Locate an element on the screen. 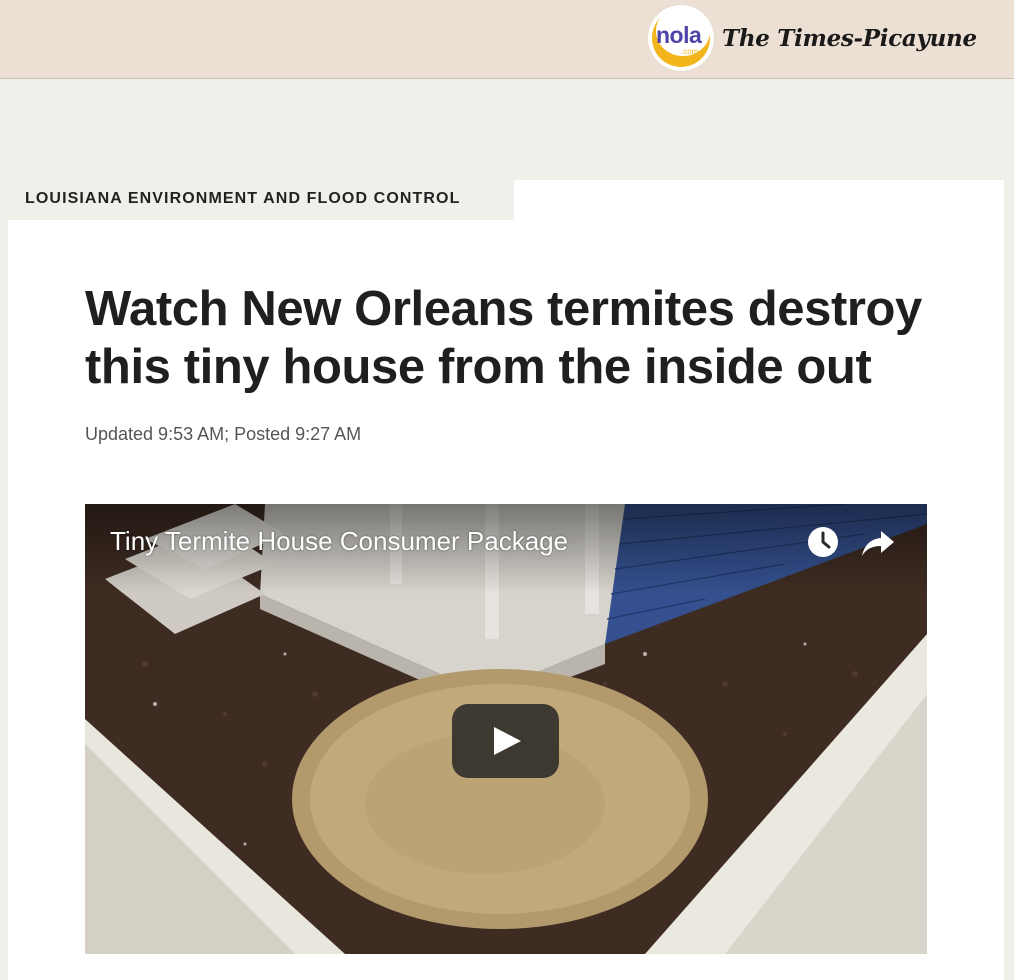 The image size is (1014, 980). play-button is located at coordinates (505, 741).